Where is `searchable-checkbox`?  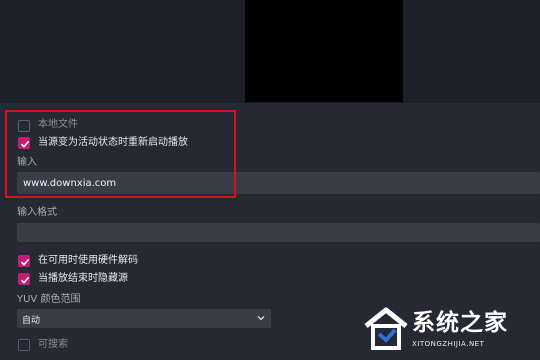
searchable-checkbox is located at coordinates (24, 345).